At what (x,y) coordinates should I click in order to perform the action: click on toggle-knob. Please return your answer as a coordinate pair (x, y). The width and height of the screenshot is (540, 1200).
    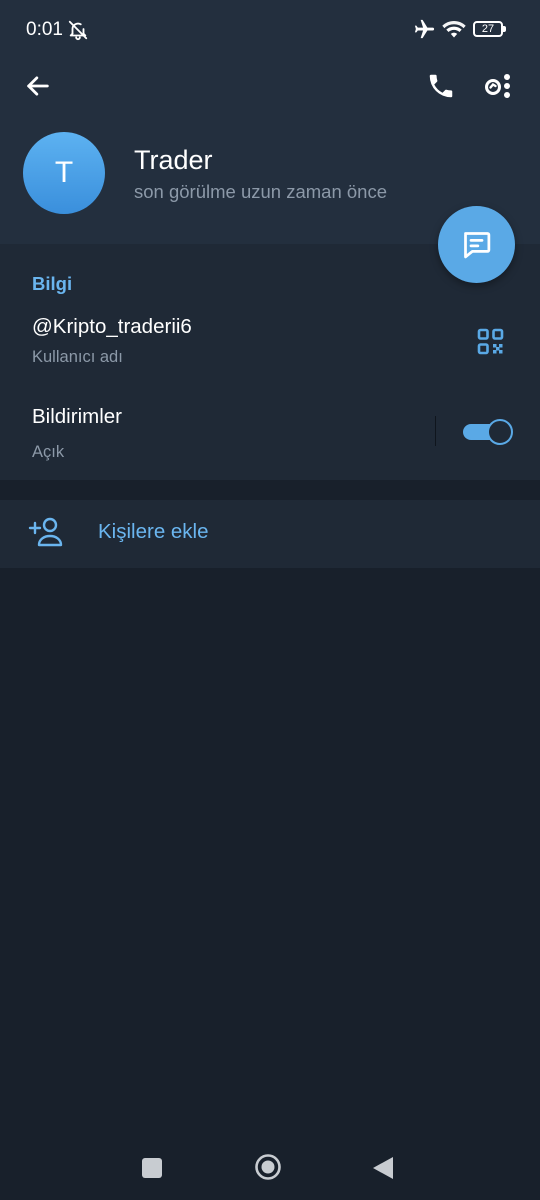
    Looking at the image, I should click on (500, 432).